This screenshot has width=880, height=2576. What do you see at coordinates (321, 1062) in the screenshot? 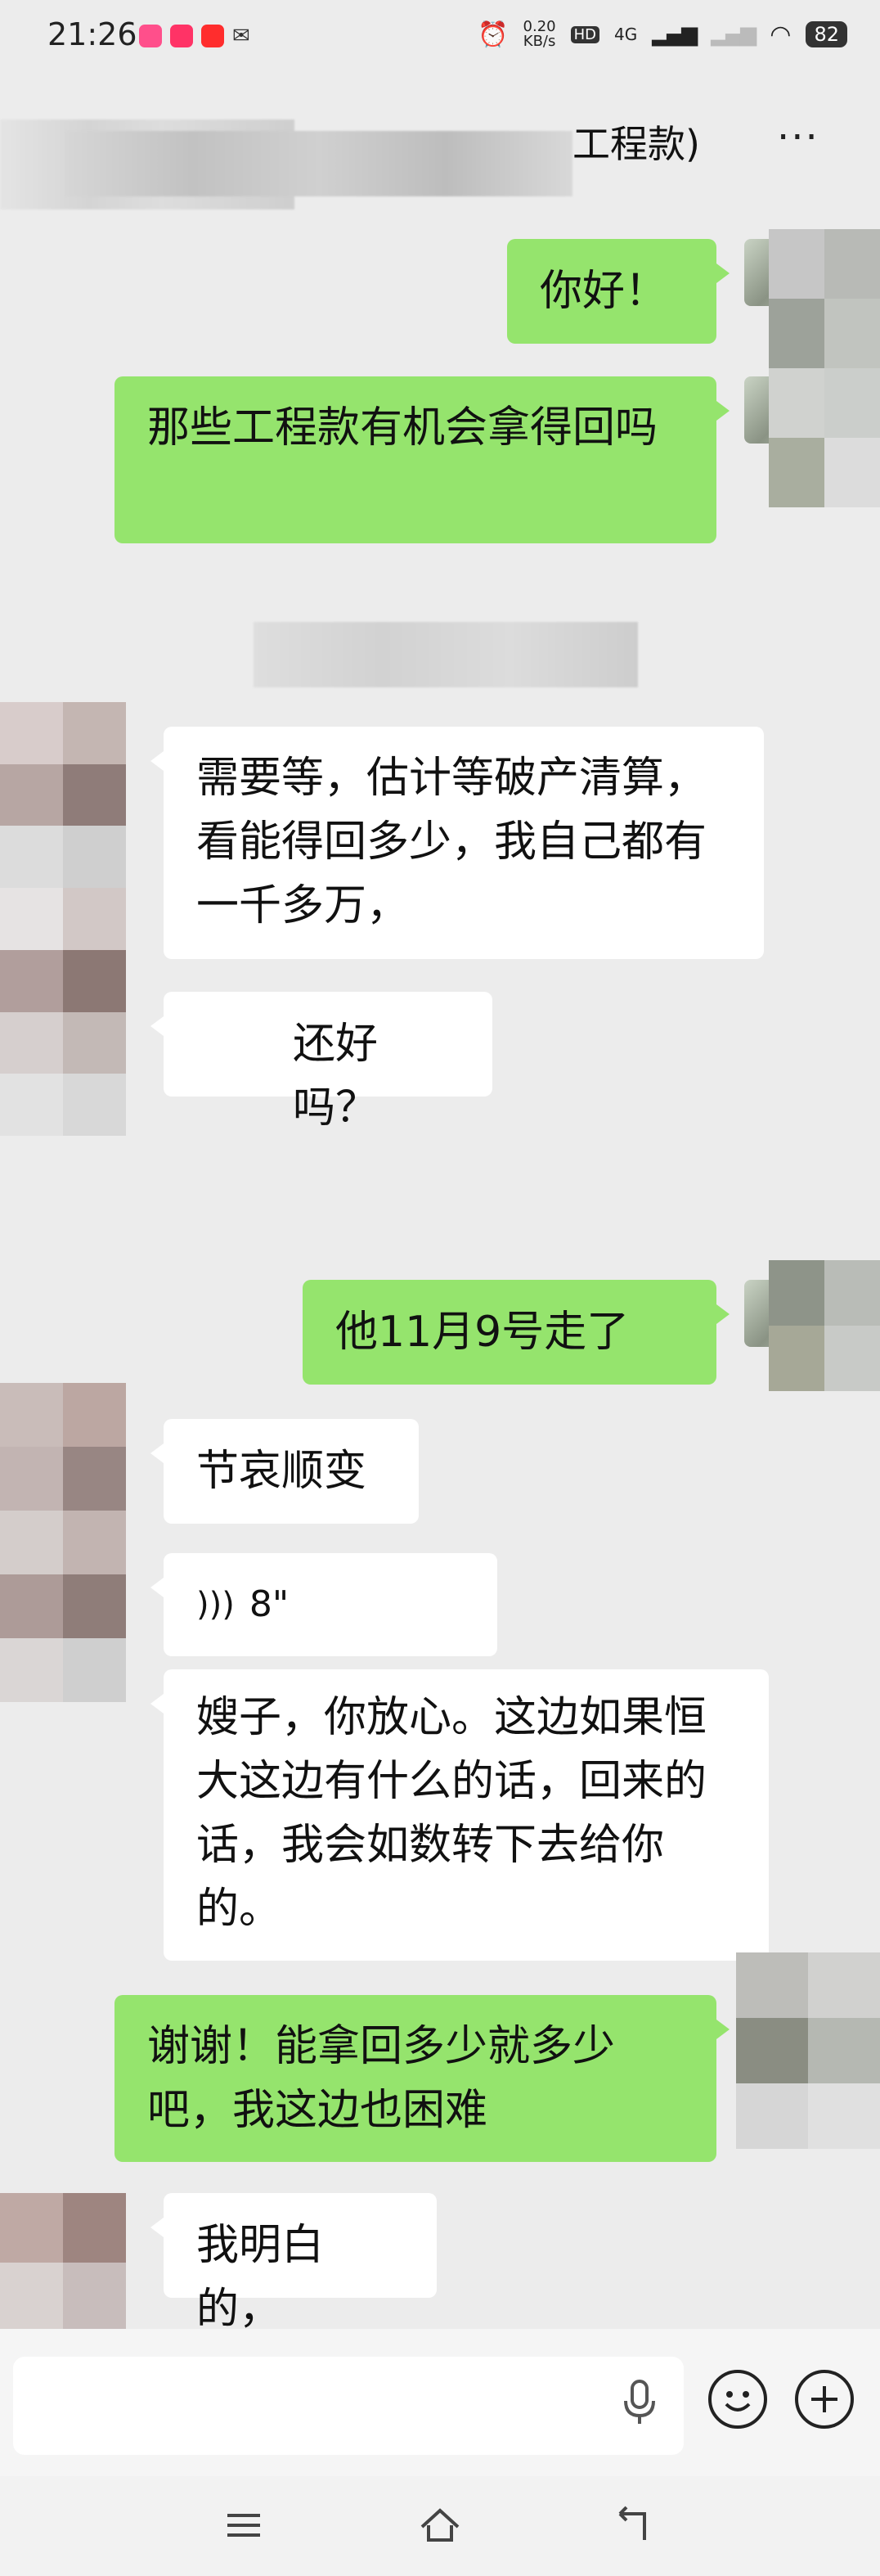
I see `message-bubble-them: 还好吗？` at bounding box center [321, 1062].